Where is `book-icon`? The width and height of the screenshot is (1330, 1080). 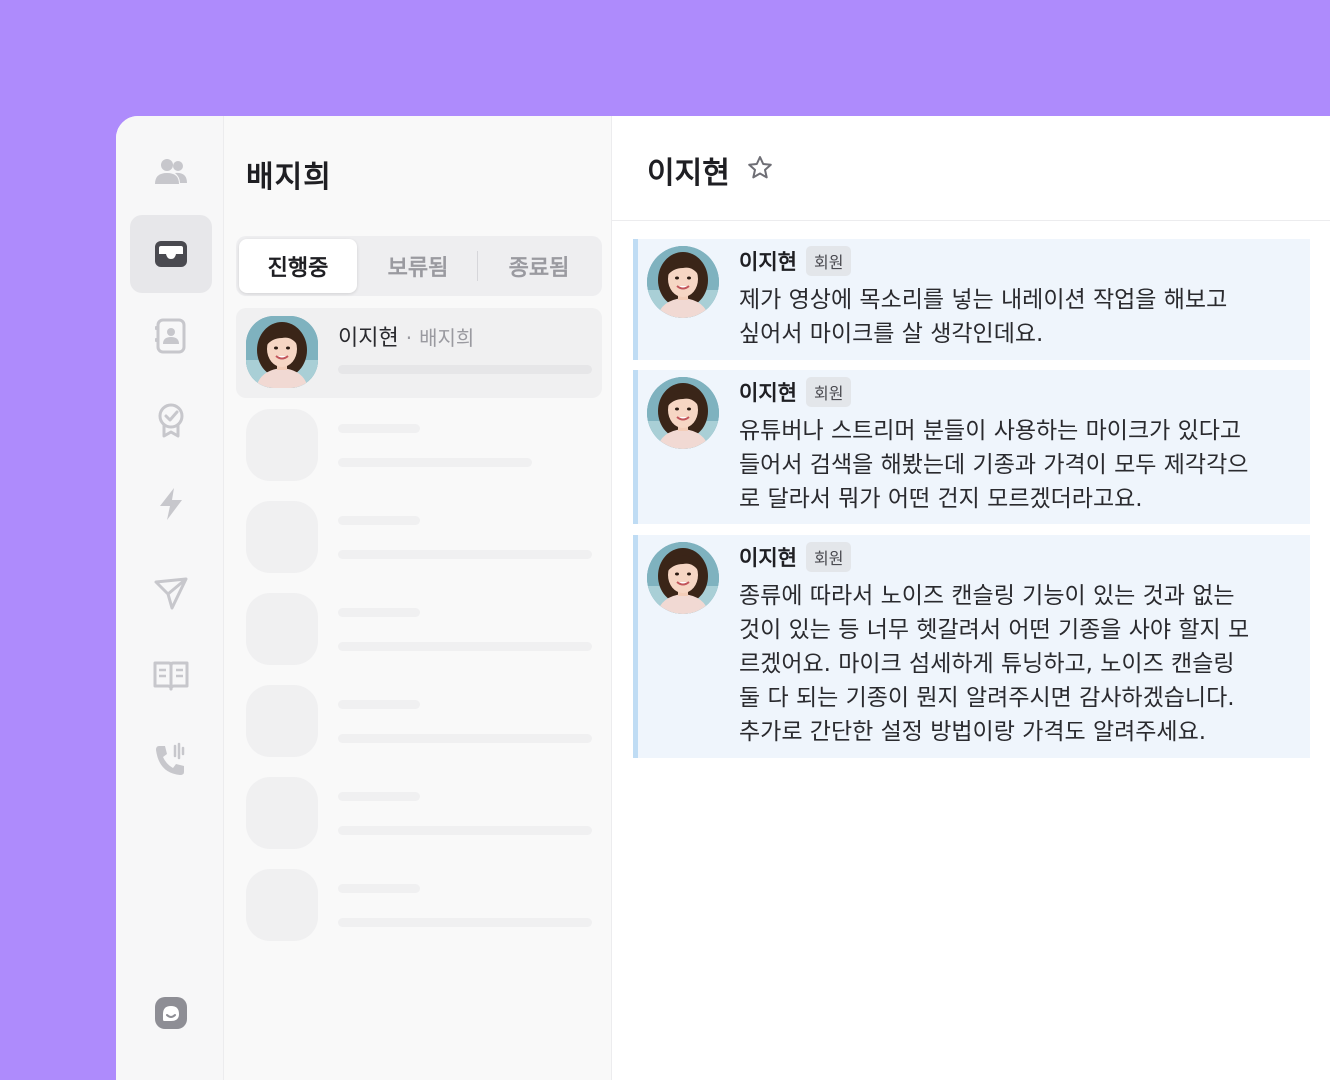
book-icon is located at coordinates (171, 676).